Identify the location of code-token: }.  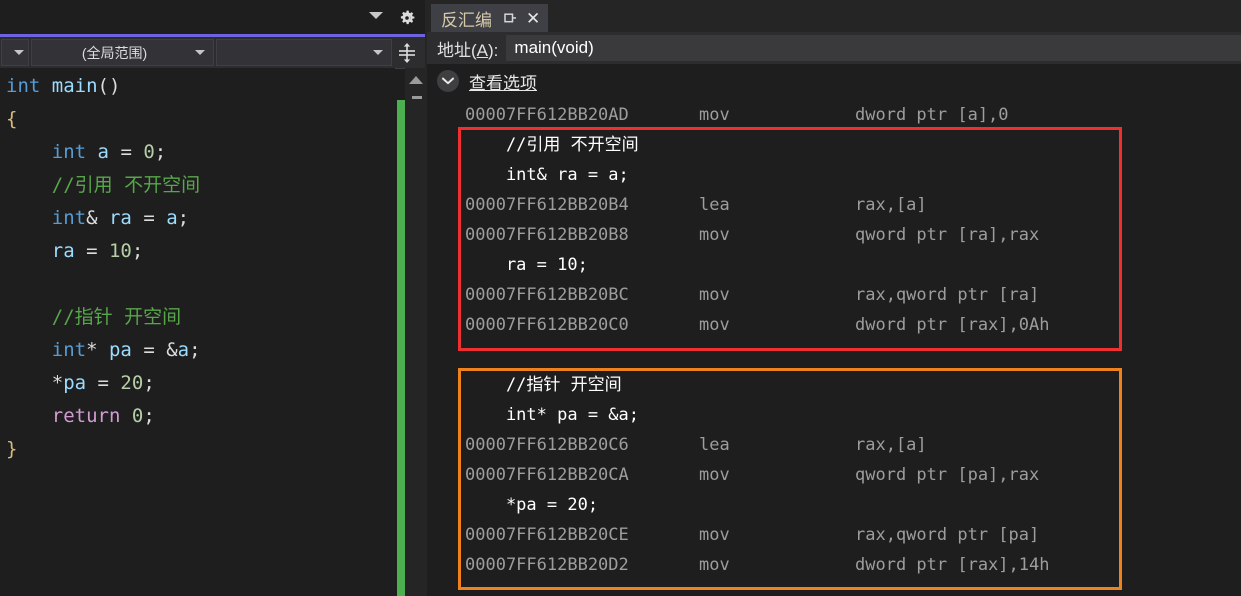
(12, 449).